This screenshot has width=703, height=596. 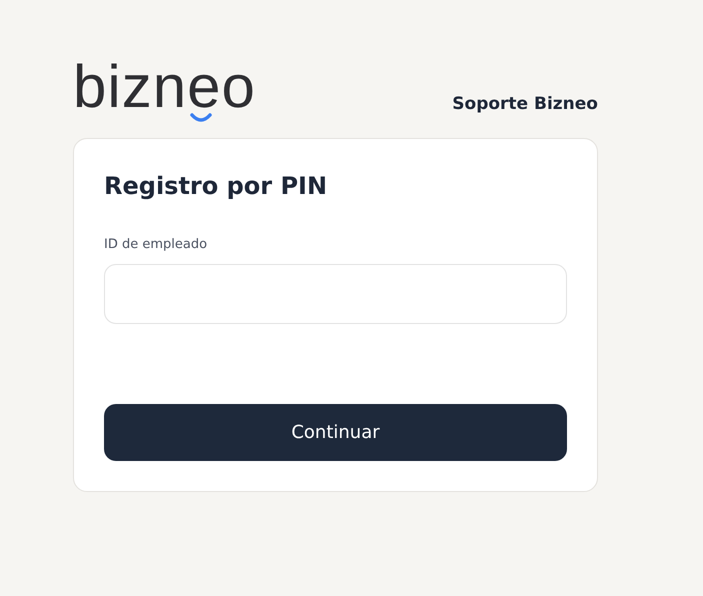 I want to click on logo-text: bizneo, so click(x=164, y=87).